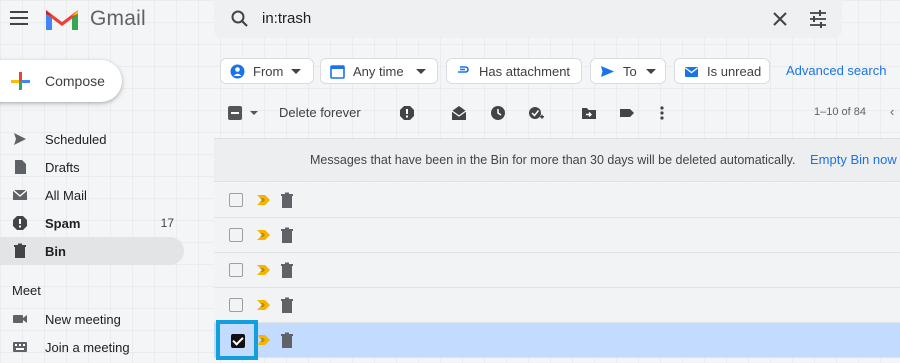 The image size is (900, 363). Describe the element at coordinates (66, 195) in the screenshot. I see `sidebar-item-label: All Mail` at that location.